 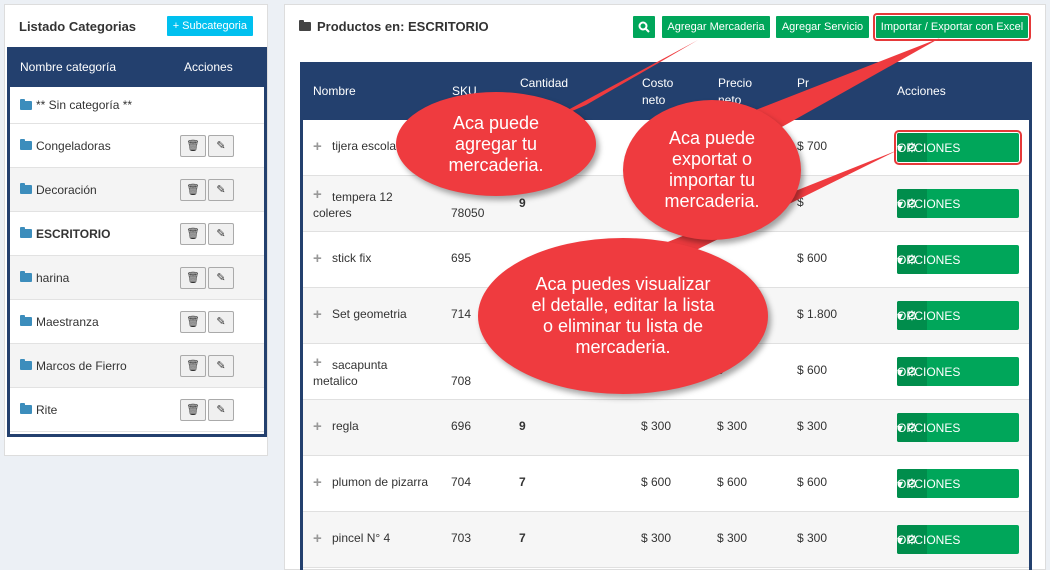 I want to click on category-row: Congeladoras 🗑 ✎, so click(x=137, y=146).